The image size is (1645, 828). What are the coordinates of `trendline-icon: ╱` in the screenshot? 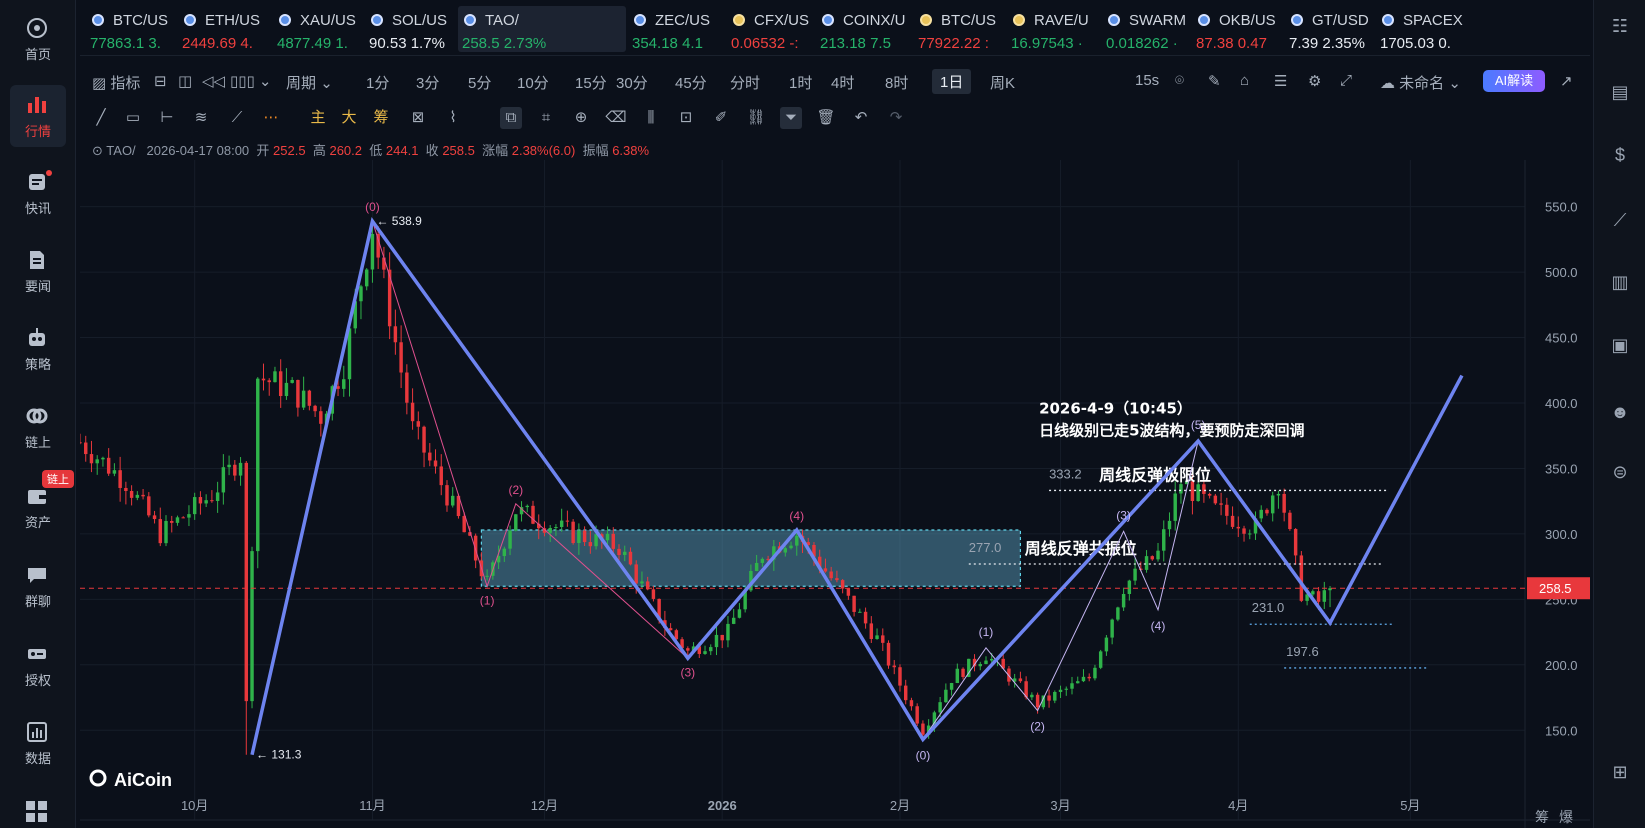 It's located at (101, 118).